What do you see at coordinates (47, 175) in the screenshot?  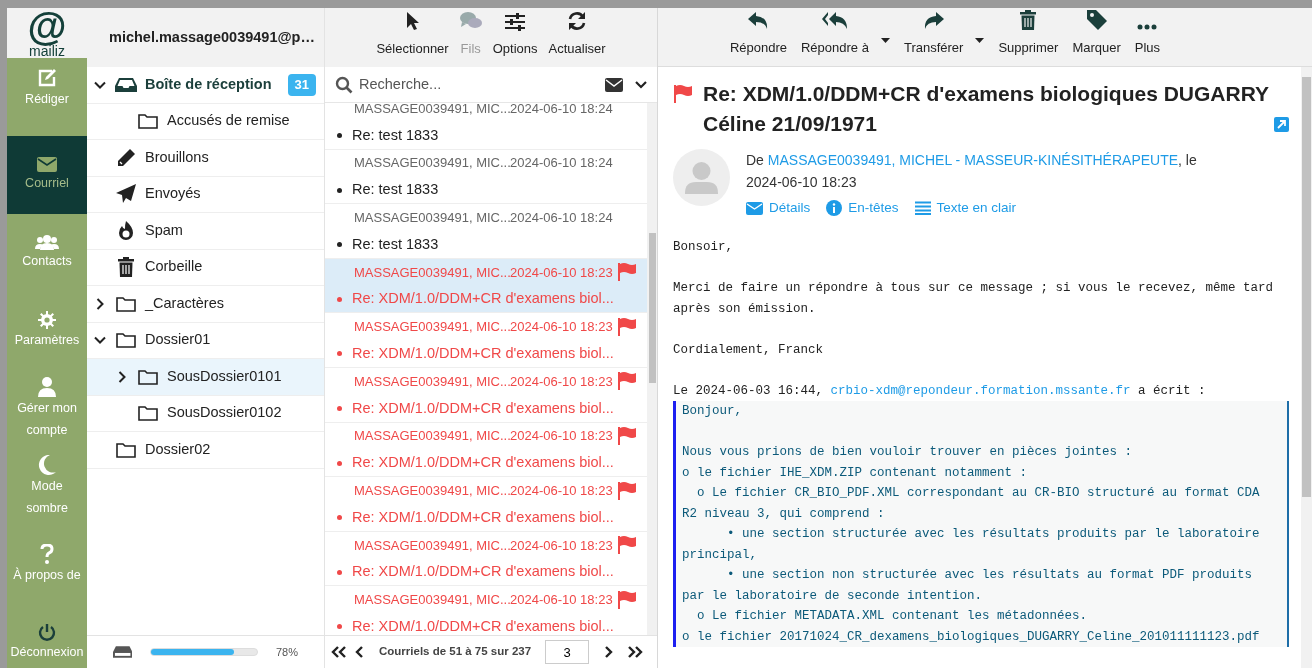 I see `nav-item: Courriel` at bounding box center [47, 175].